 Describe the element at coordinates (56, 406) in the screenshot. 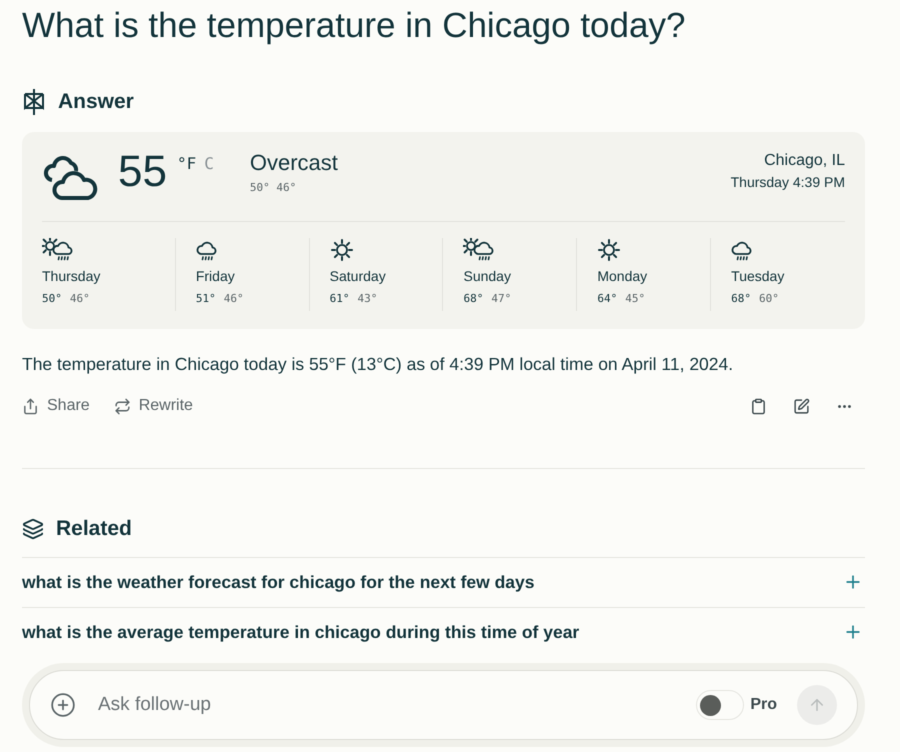

I see `share-button: Share` at that location.